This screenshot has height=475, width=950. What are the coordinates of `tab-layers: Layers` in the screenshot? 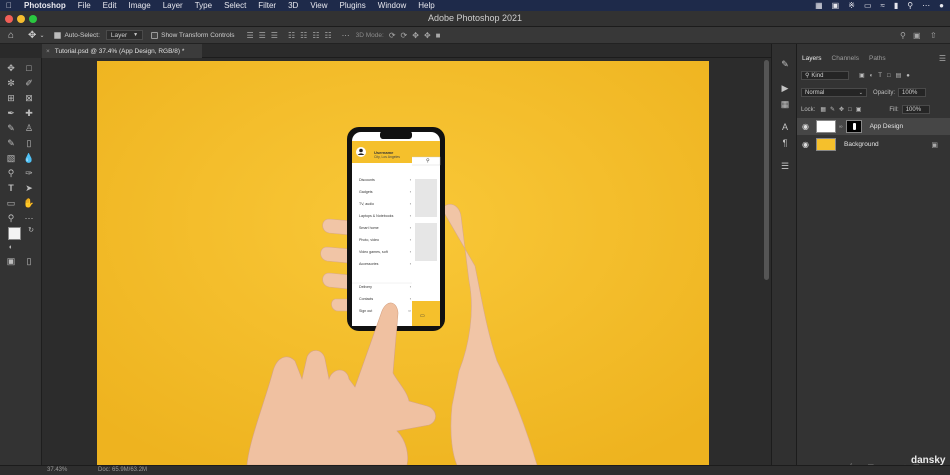 It's located at (812, 59).